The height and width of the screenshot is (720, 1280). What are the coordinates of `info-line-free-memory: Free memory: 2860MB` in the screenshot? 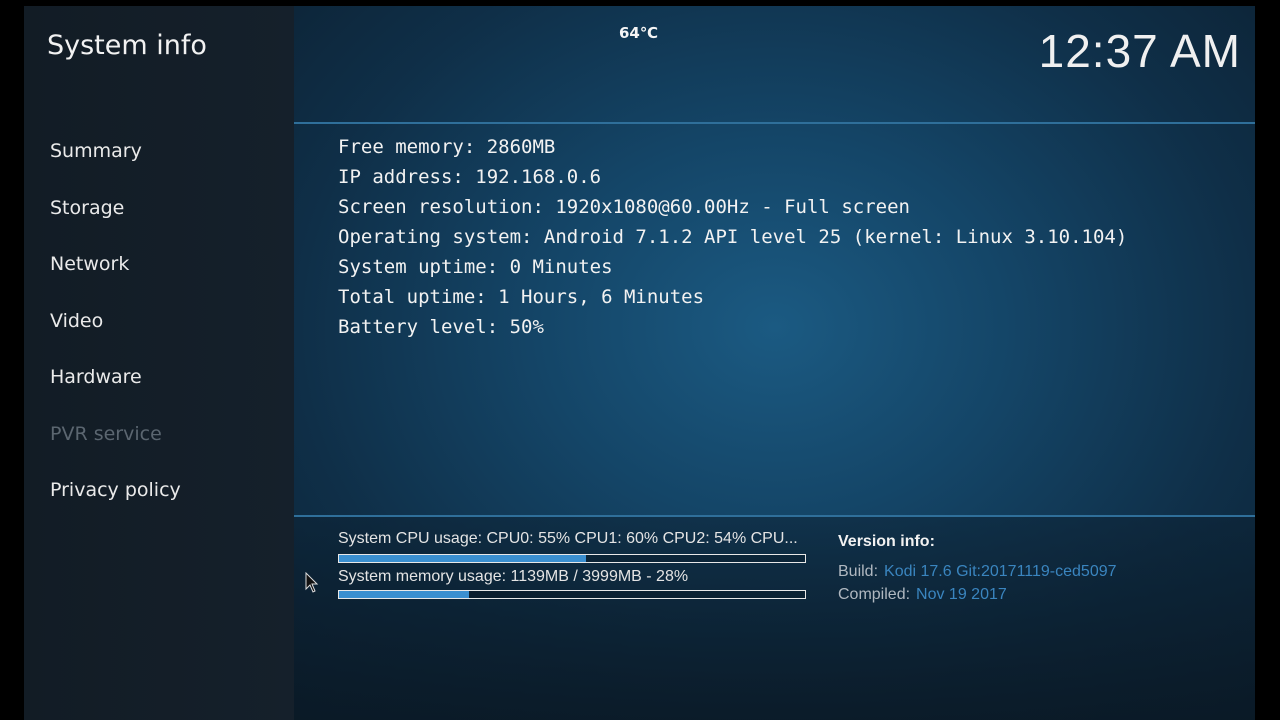 It's located at (447, 147).